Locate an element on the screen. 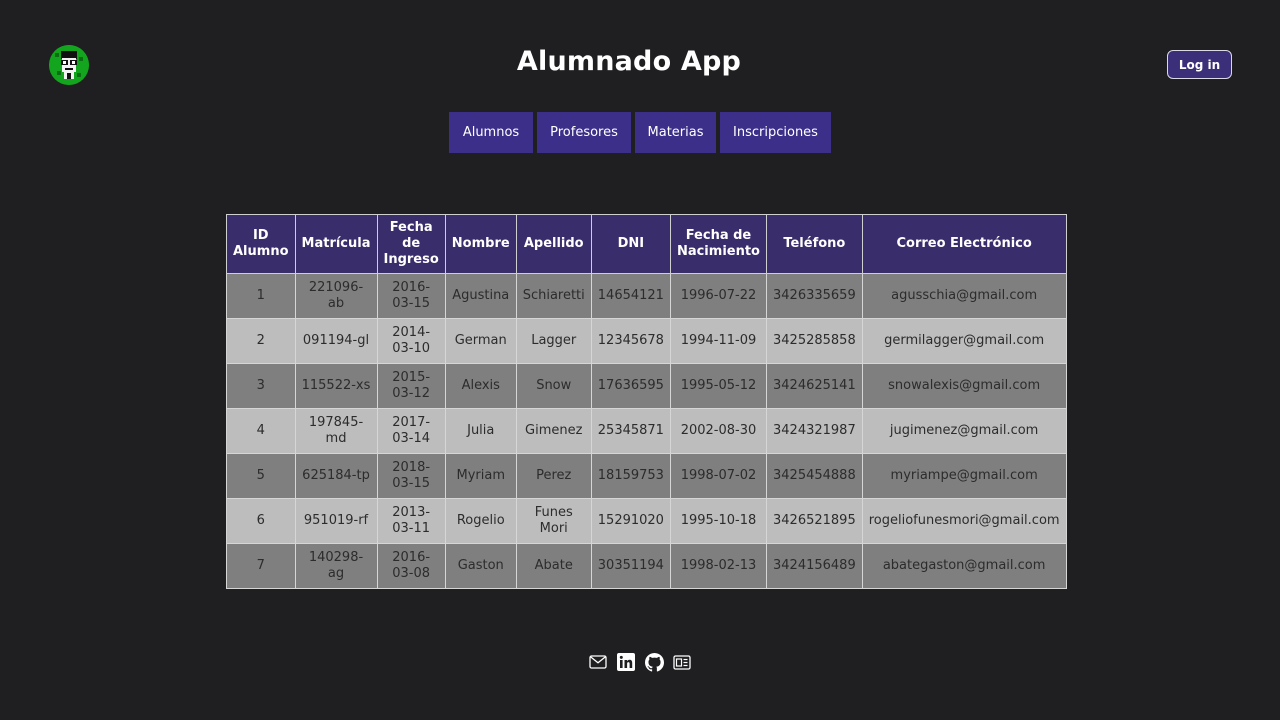 This screenshot has width=1280, height=720. cell-nombre: Julia is located at coordinates (480, 431).